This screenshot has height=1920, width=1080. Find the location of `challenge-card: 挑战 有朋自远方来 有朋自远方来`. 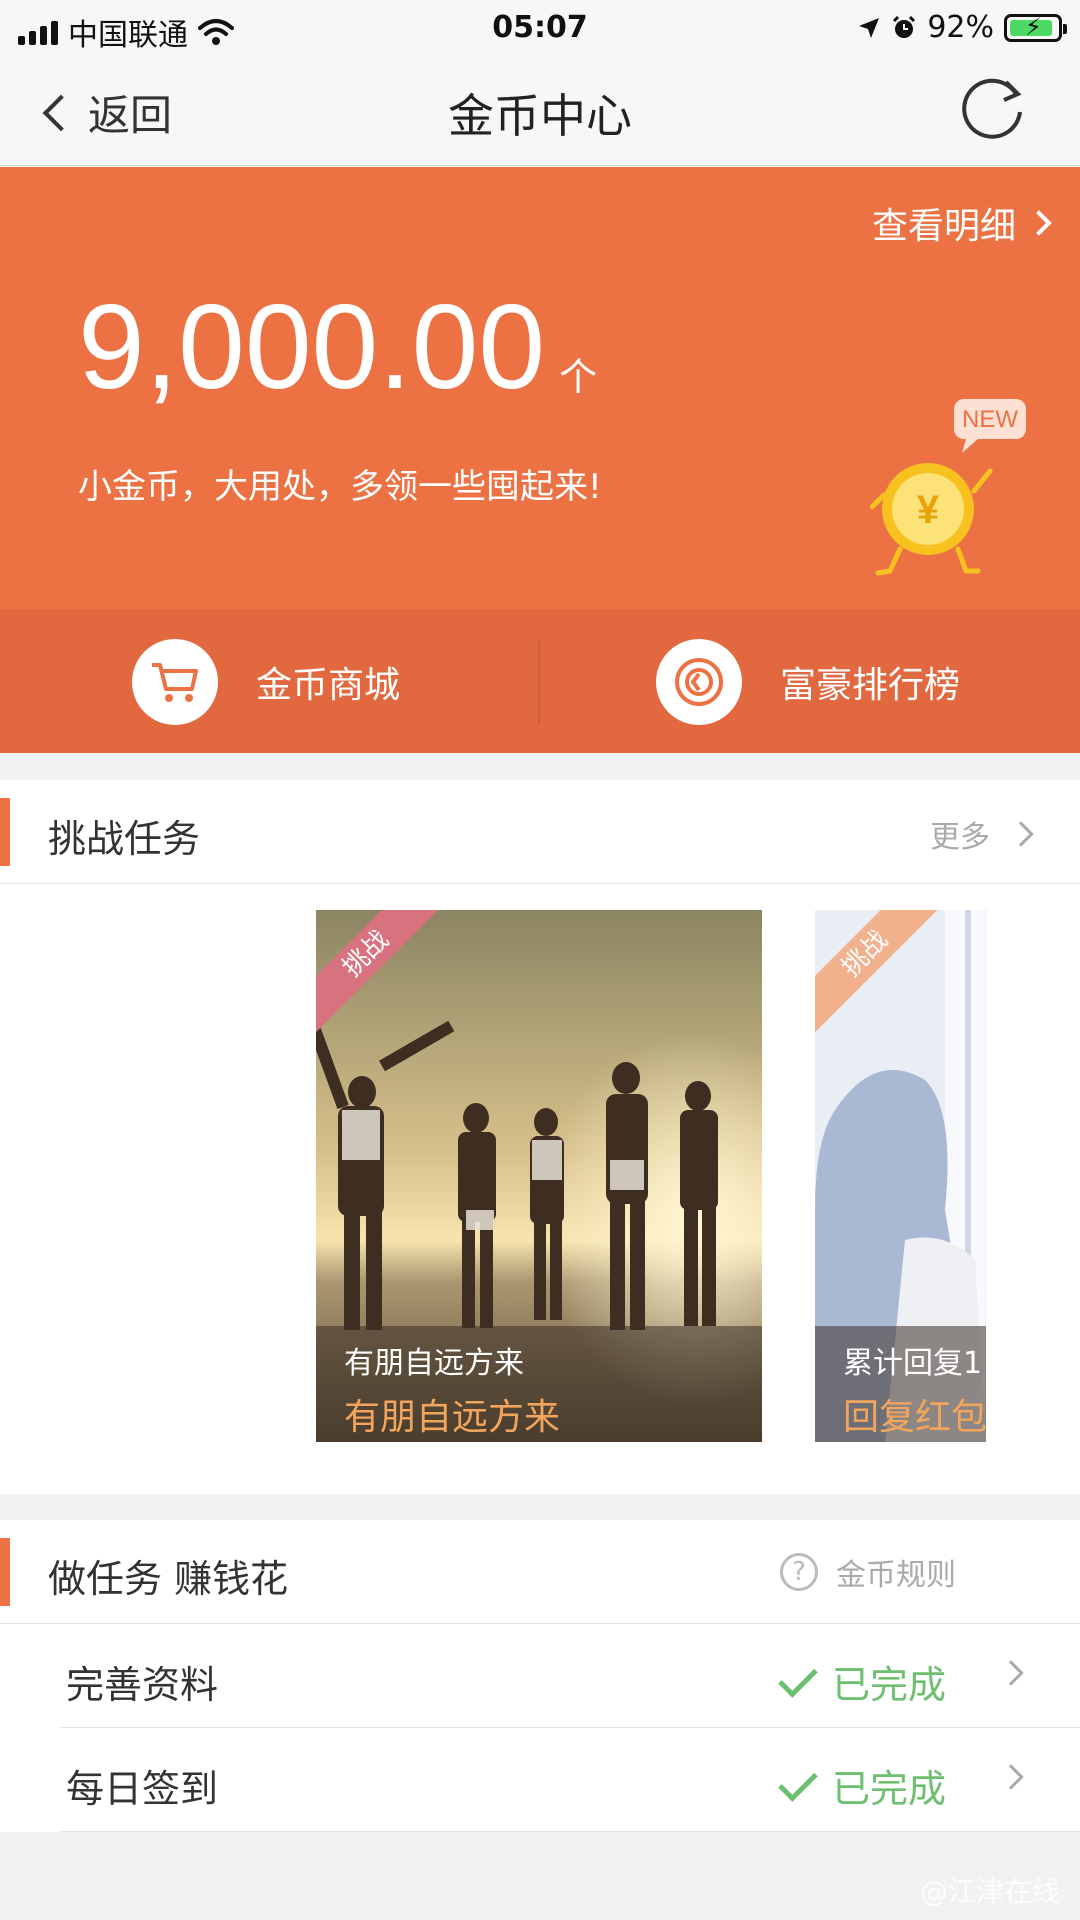

challenge-card: 挑战 有朋自远方来 有朋自远方来 is located at coordinates (539, 1176).